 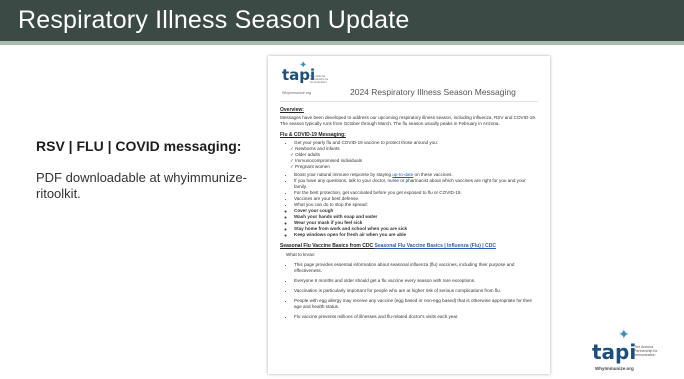 What do you see at coordinates (292, 110) in the screenshot?
I see `overview-heading: Overview:` at bounding box center [292, 110].